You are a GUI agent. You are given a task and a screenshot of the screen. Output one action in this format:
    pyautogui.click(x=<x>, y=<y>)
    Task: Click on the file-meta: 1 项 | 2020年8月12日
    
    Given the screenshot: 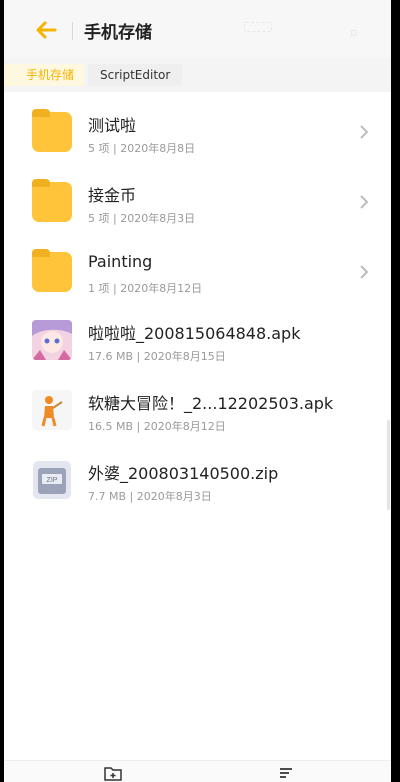 What is the action you would take?
    pyautogui.click(x=145, y=288)
    